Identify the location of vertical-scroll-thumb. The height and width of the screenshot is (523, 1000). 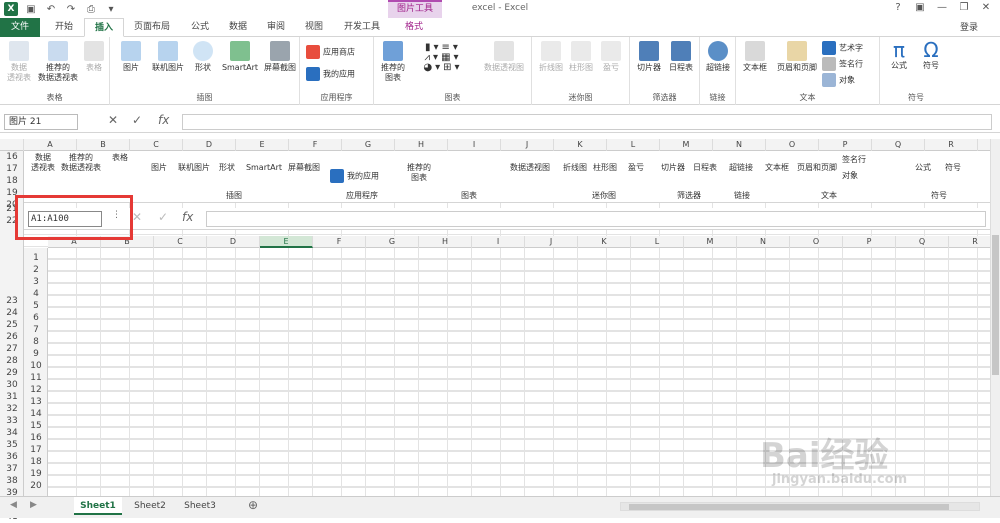
(995, 305).